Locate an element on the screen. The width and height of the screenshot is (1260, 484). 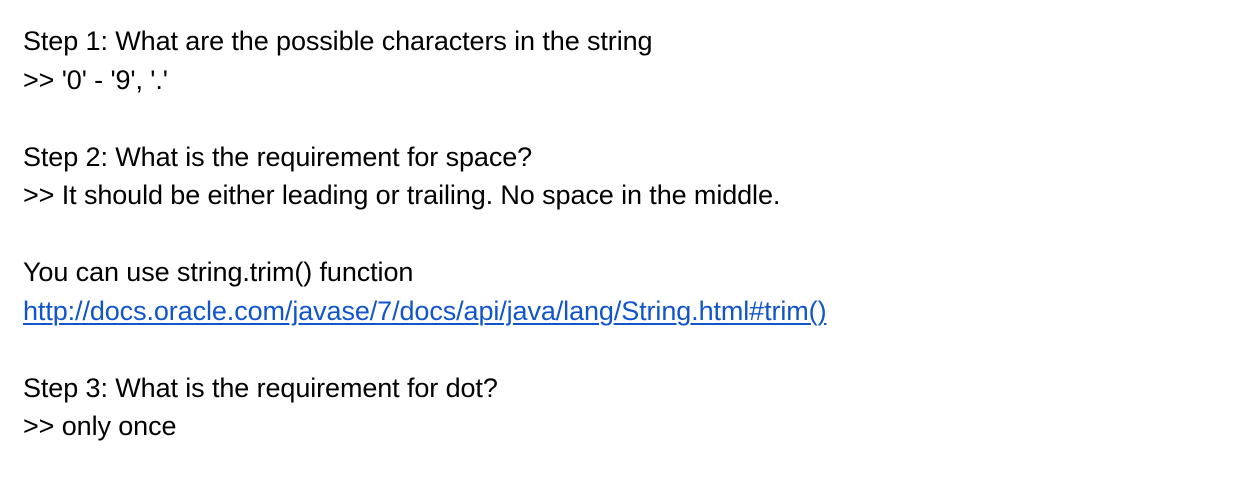
trim-tip-text: You can use string.trim() function is located at coordinates (218, 272).